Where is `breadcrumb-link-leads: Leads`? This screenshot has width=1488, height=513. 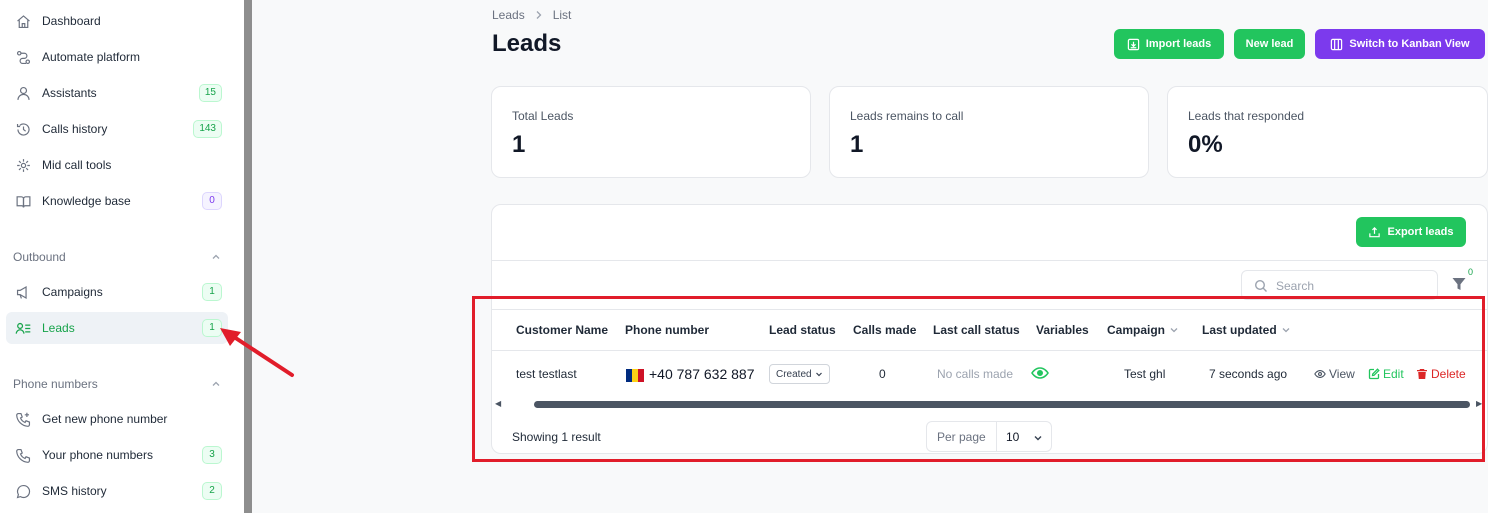 breadcrumb-link-leads: Leads is located at coordinates (508, 15).